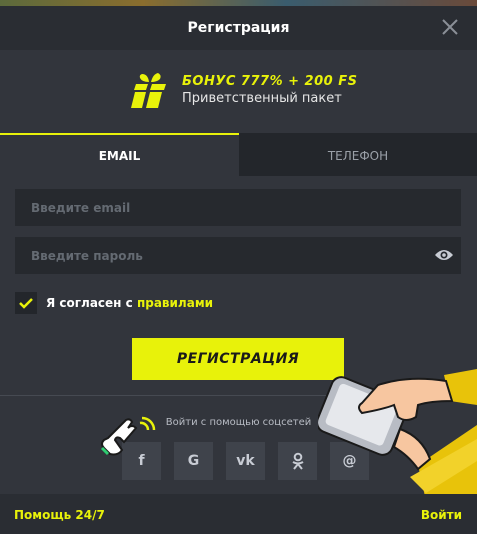  I want to click on close-icon, so click(450, 27).